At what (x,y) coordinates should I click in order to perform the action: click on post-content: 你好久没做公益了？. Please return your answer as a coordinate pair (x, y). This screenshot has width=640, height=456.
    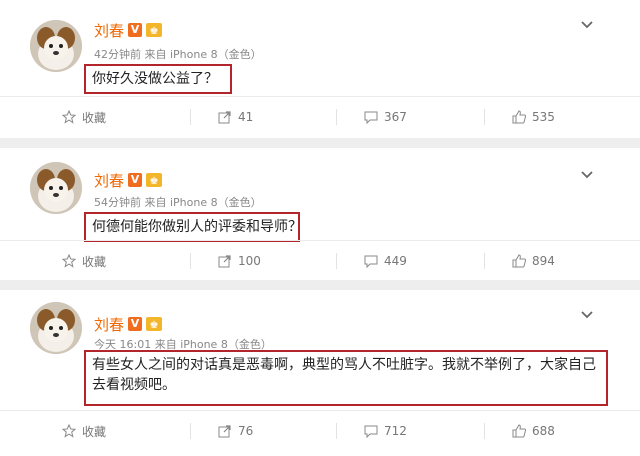
    Looking at the image, I should click on (158, 79).